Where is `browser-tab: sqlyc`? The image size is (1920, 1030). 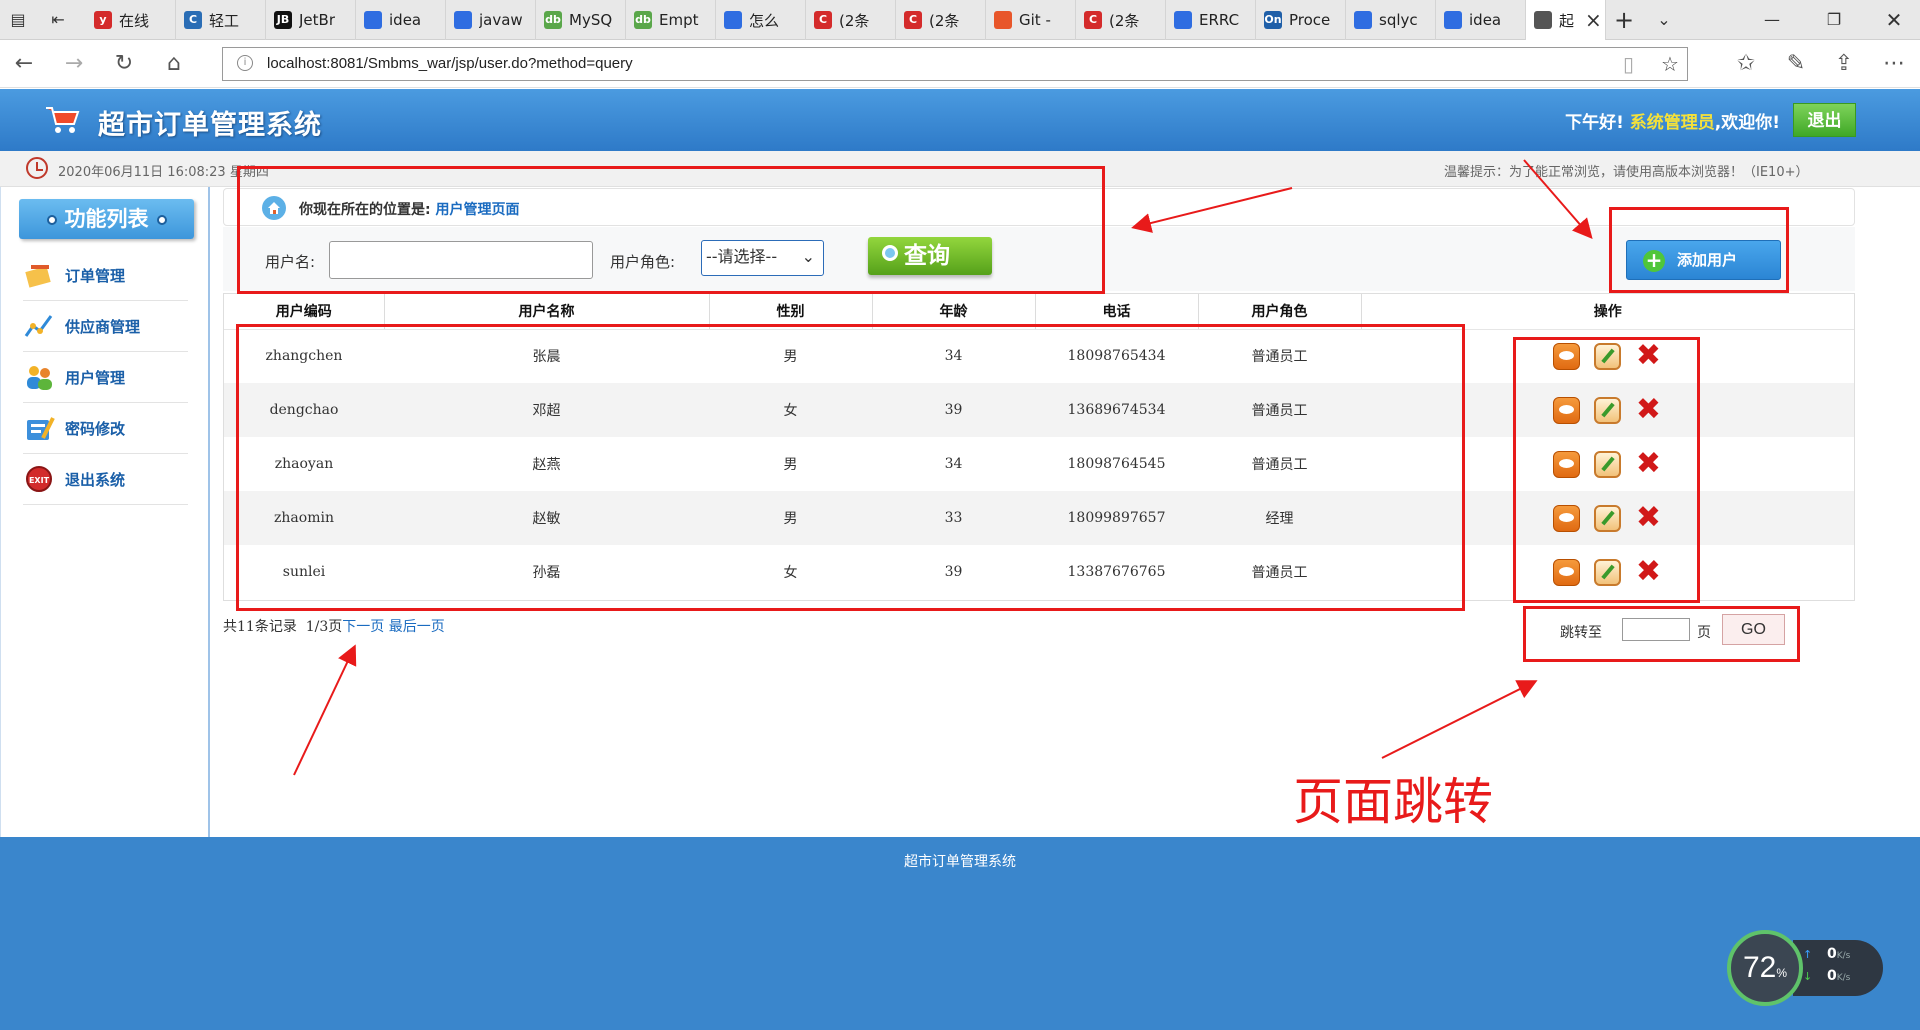
browser-tab: sqlyc is located at coordinates (1391, 20).